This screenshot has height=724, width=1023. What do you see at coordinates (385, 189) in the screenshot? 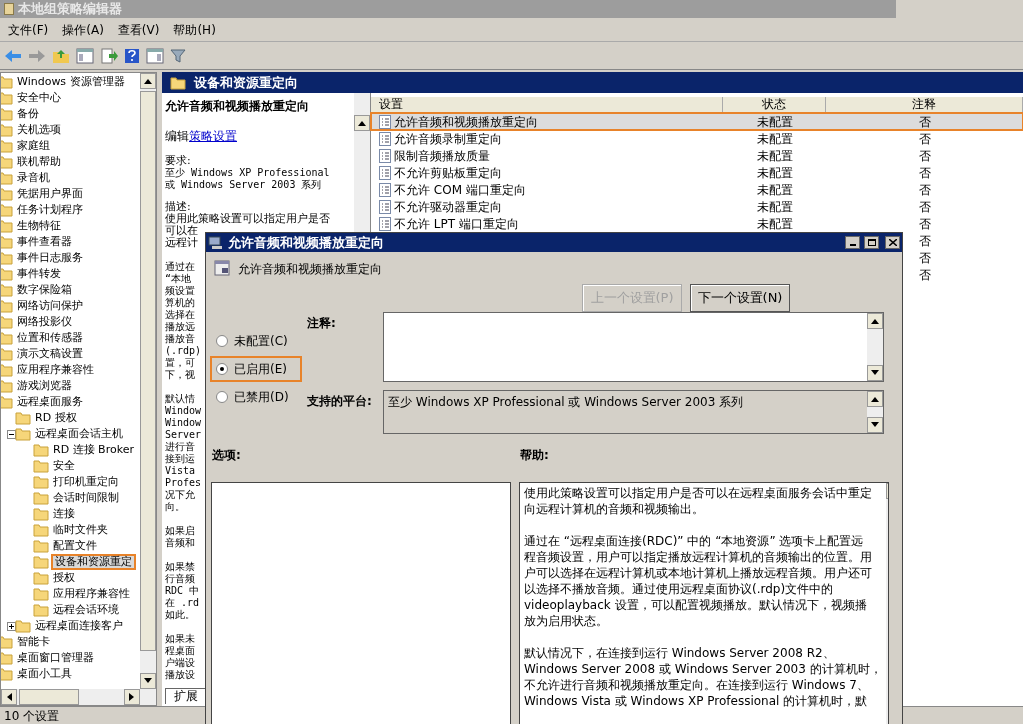
I see `policy-icon` at bounding box center [385, 189].